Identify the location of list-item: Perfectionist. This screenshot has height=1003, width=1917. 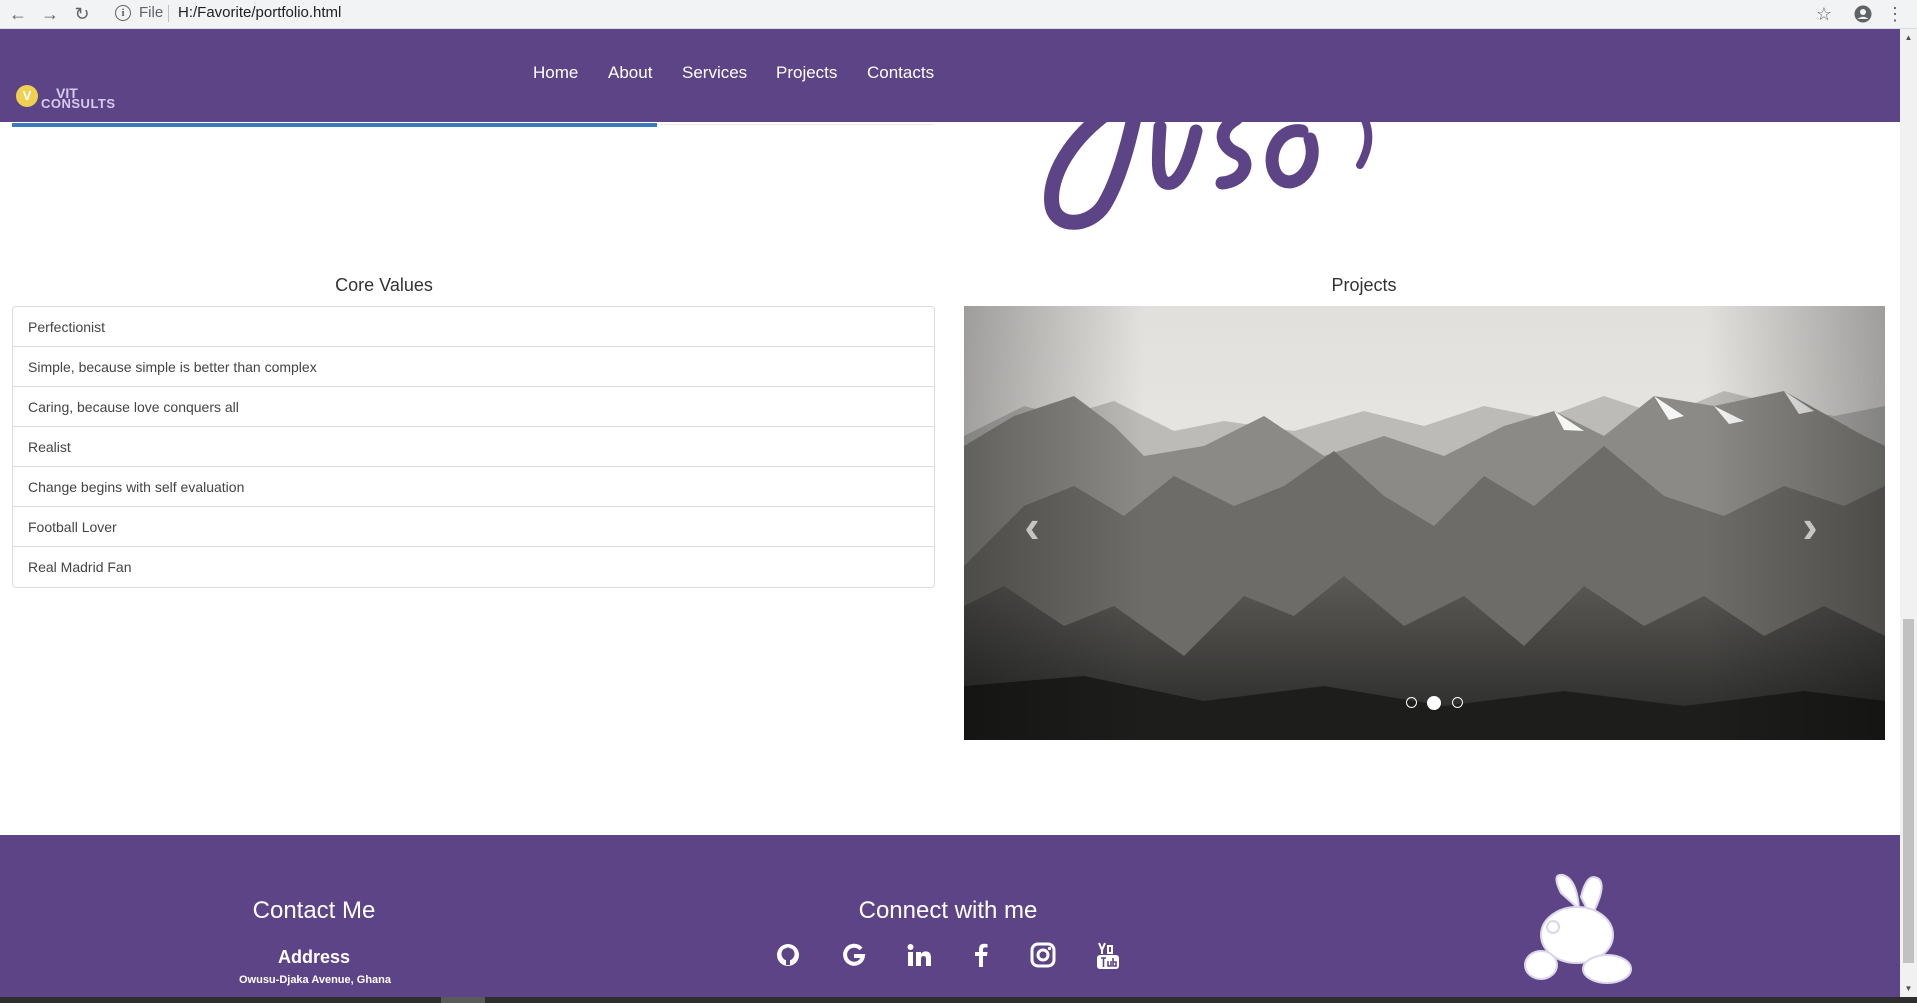
(473, 327).